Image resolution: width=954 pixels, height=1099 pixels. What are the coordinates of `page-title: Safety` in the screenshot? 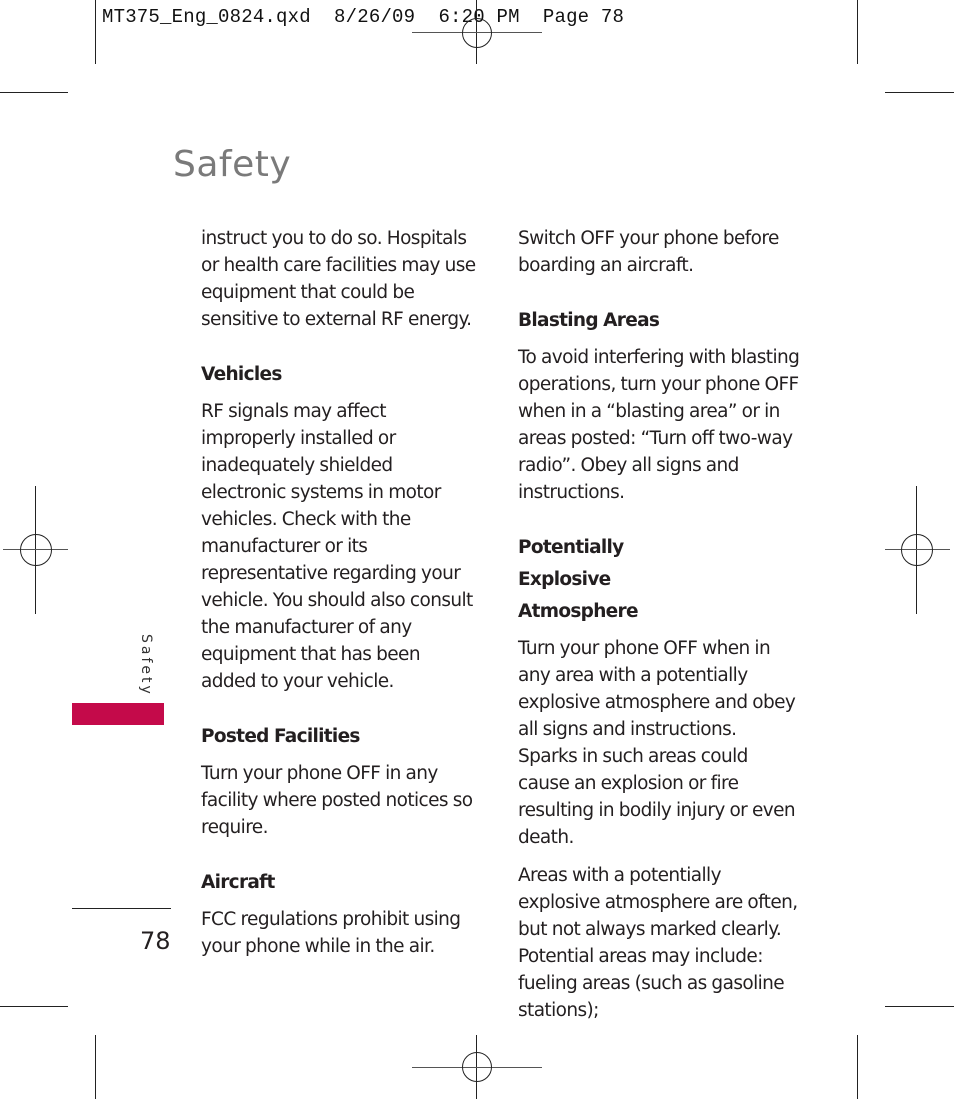 It's located at (232, 164).